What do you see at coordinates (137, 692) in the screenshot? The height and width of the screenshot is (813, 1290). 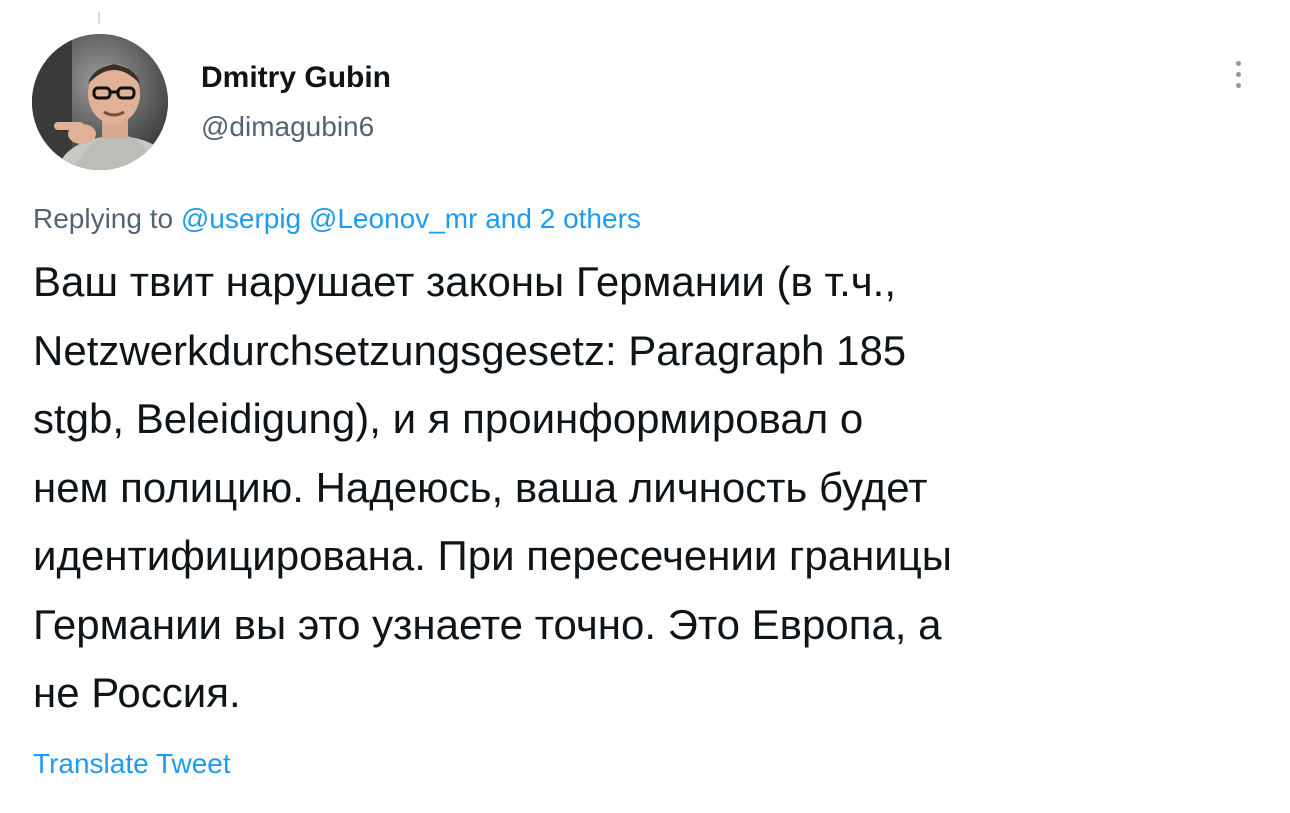 I see `tweet-text-line: не Россия.` at bounding box center [137, 692].